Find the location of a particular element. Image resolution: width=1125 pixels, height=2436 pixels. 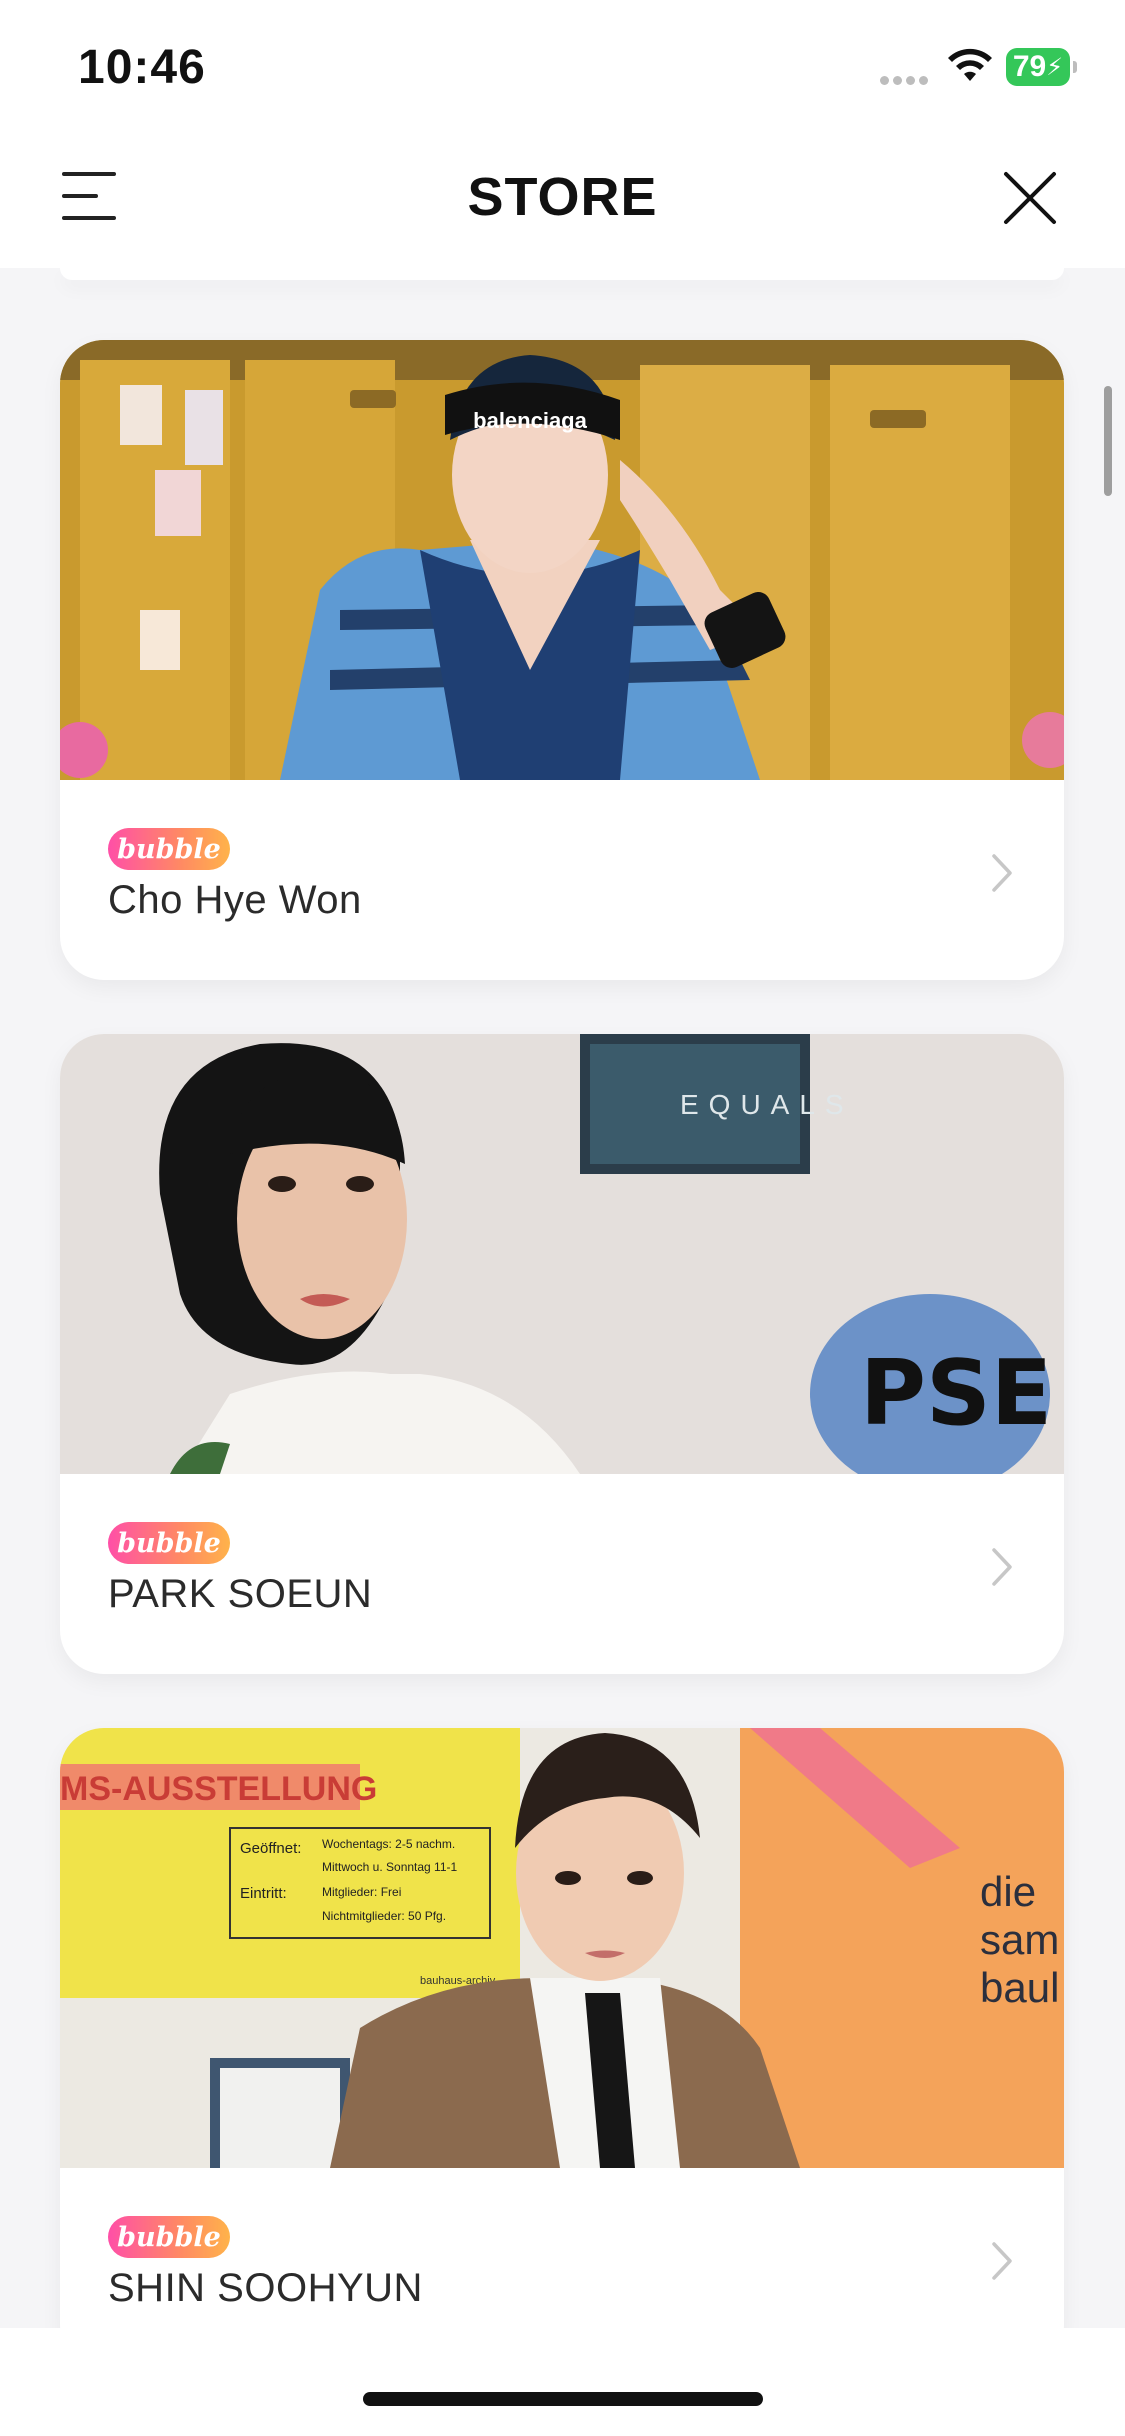

artist-name: PARK SOEUN is located at coordinates (240, 1594).